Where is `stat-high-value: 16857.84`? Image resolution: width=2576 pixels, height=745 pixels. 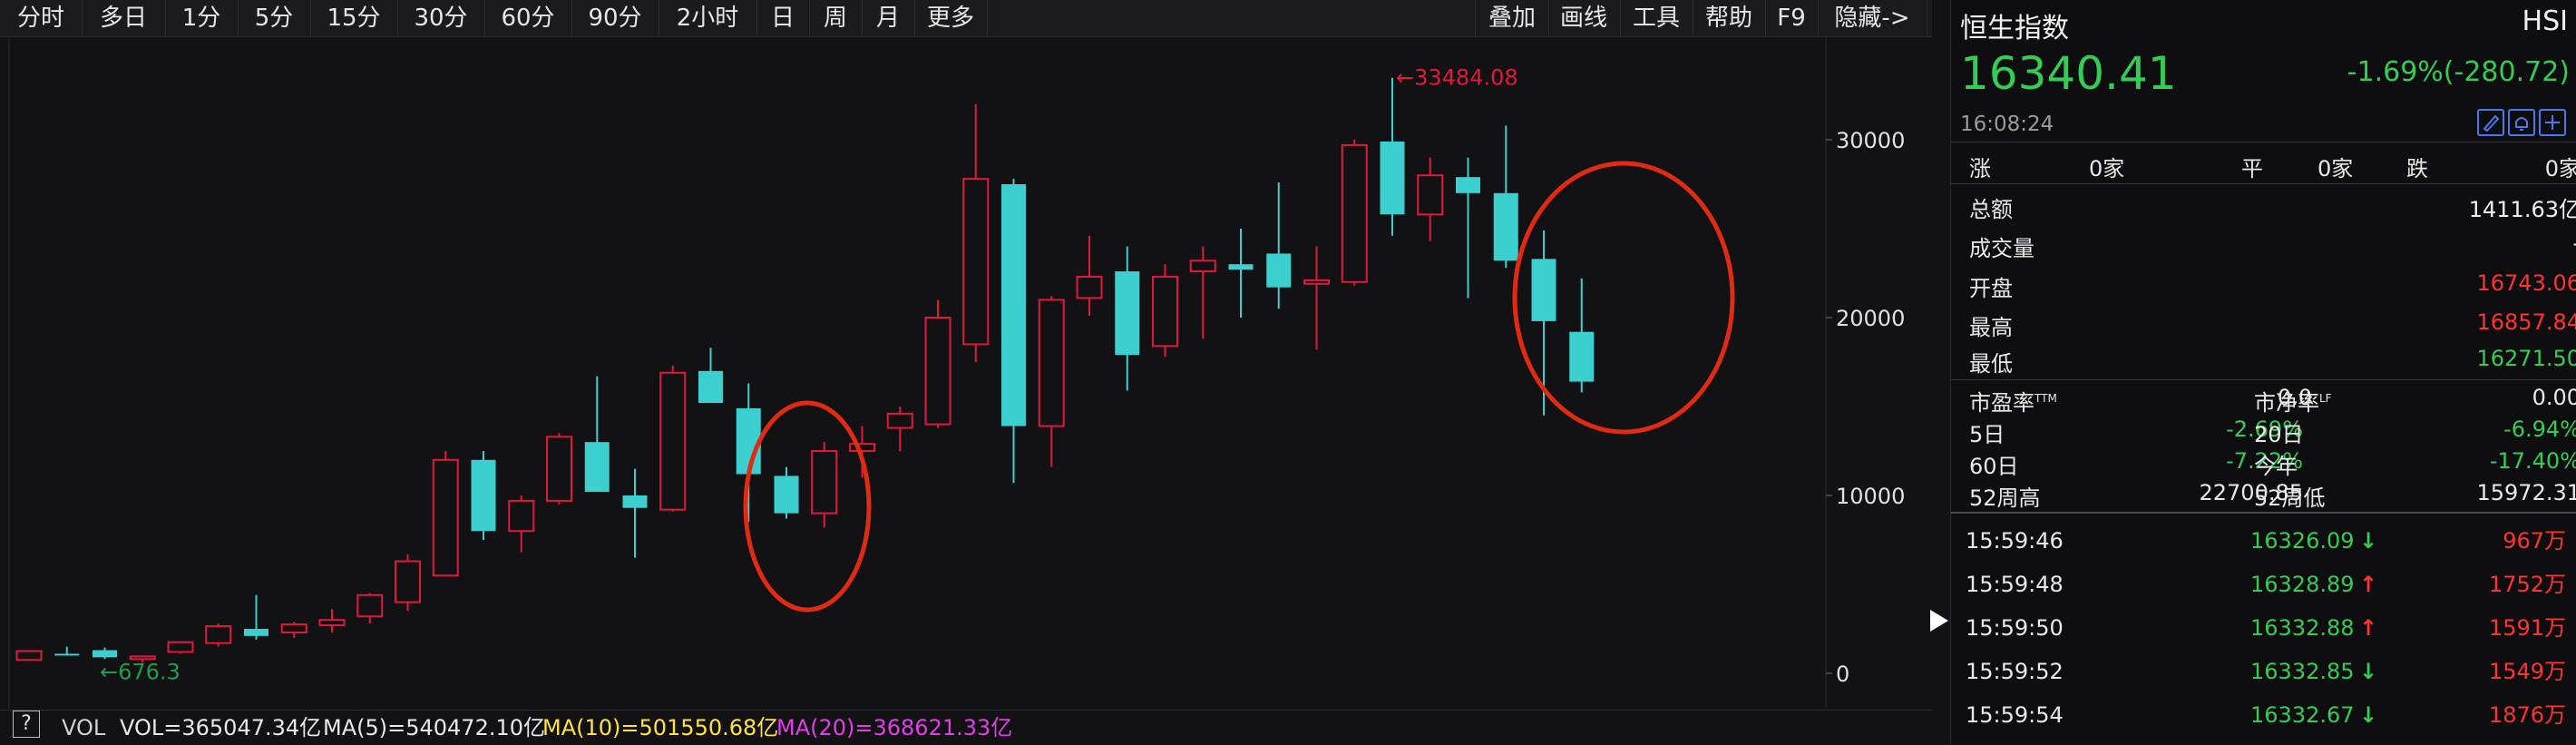
stat-high-value: 16857.84 is located at coordinates (2526, 322).